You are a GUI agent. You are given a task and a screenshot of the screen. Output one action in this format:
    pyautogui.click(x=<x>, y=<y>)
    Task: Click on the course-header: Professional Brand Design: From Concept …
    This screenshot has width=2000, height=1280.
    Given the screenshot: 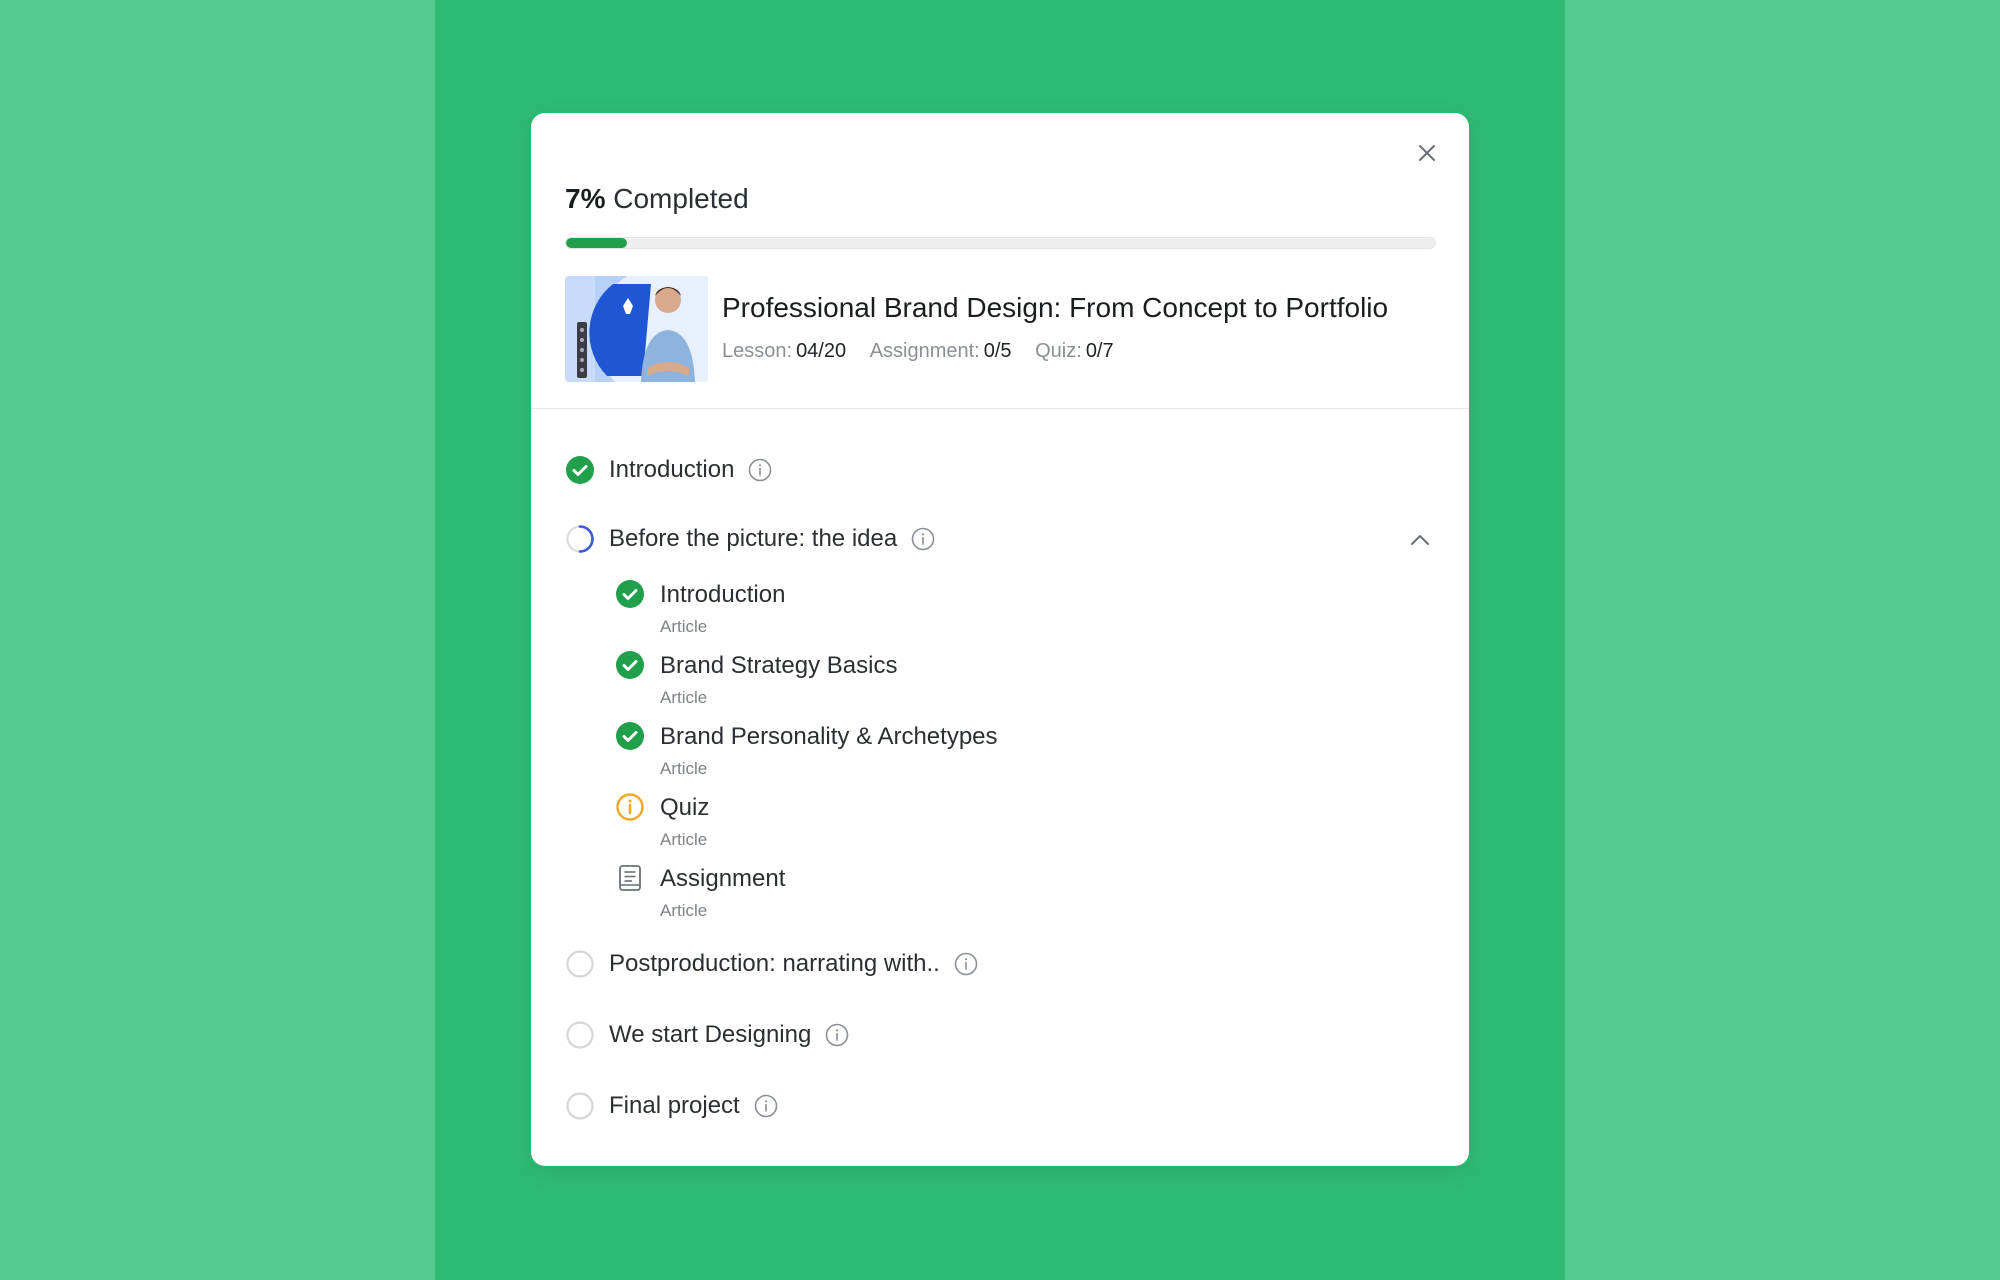 What is the action you would take?
    pyautogui.click(x=1000, y=329)
    